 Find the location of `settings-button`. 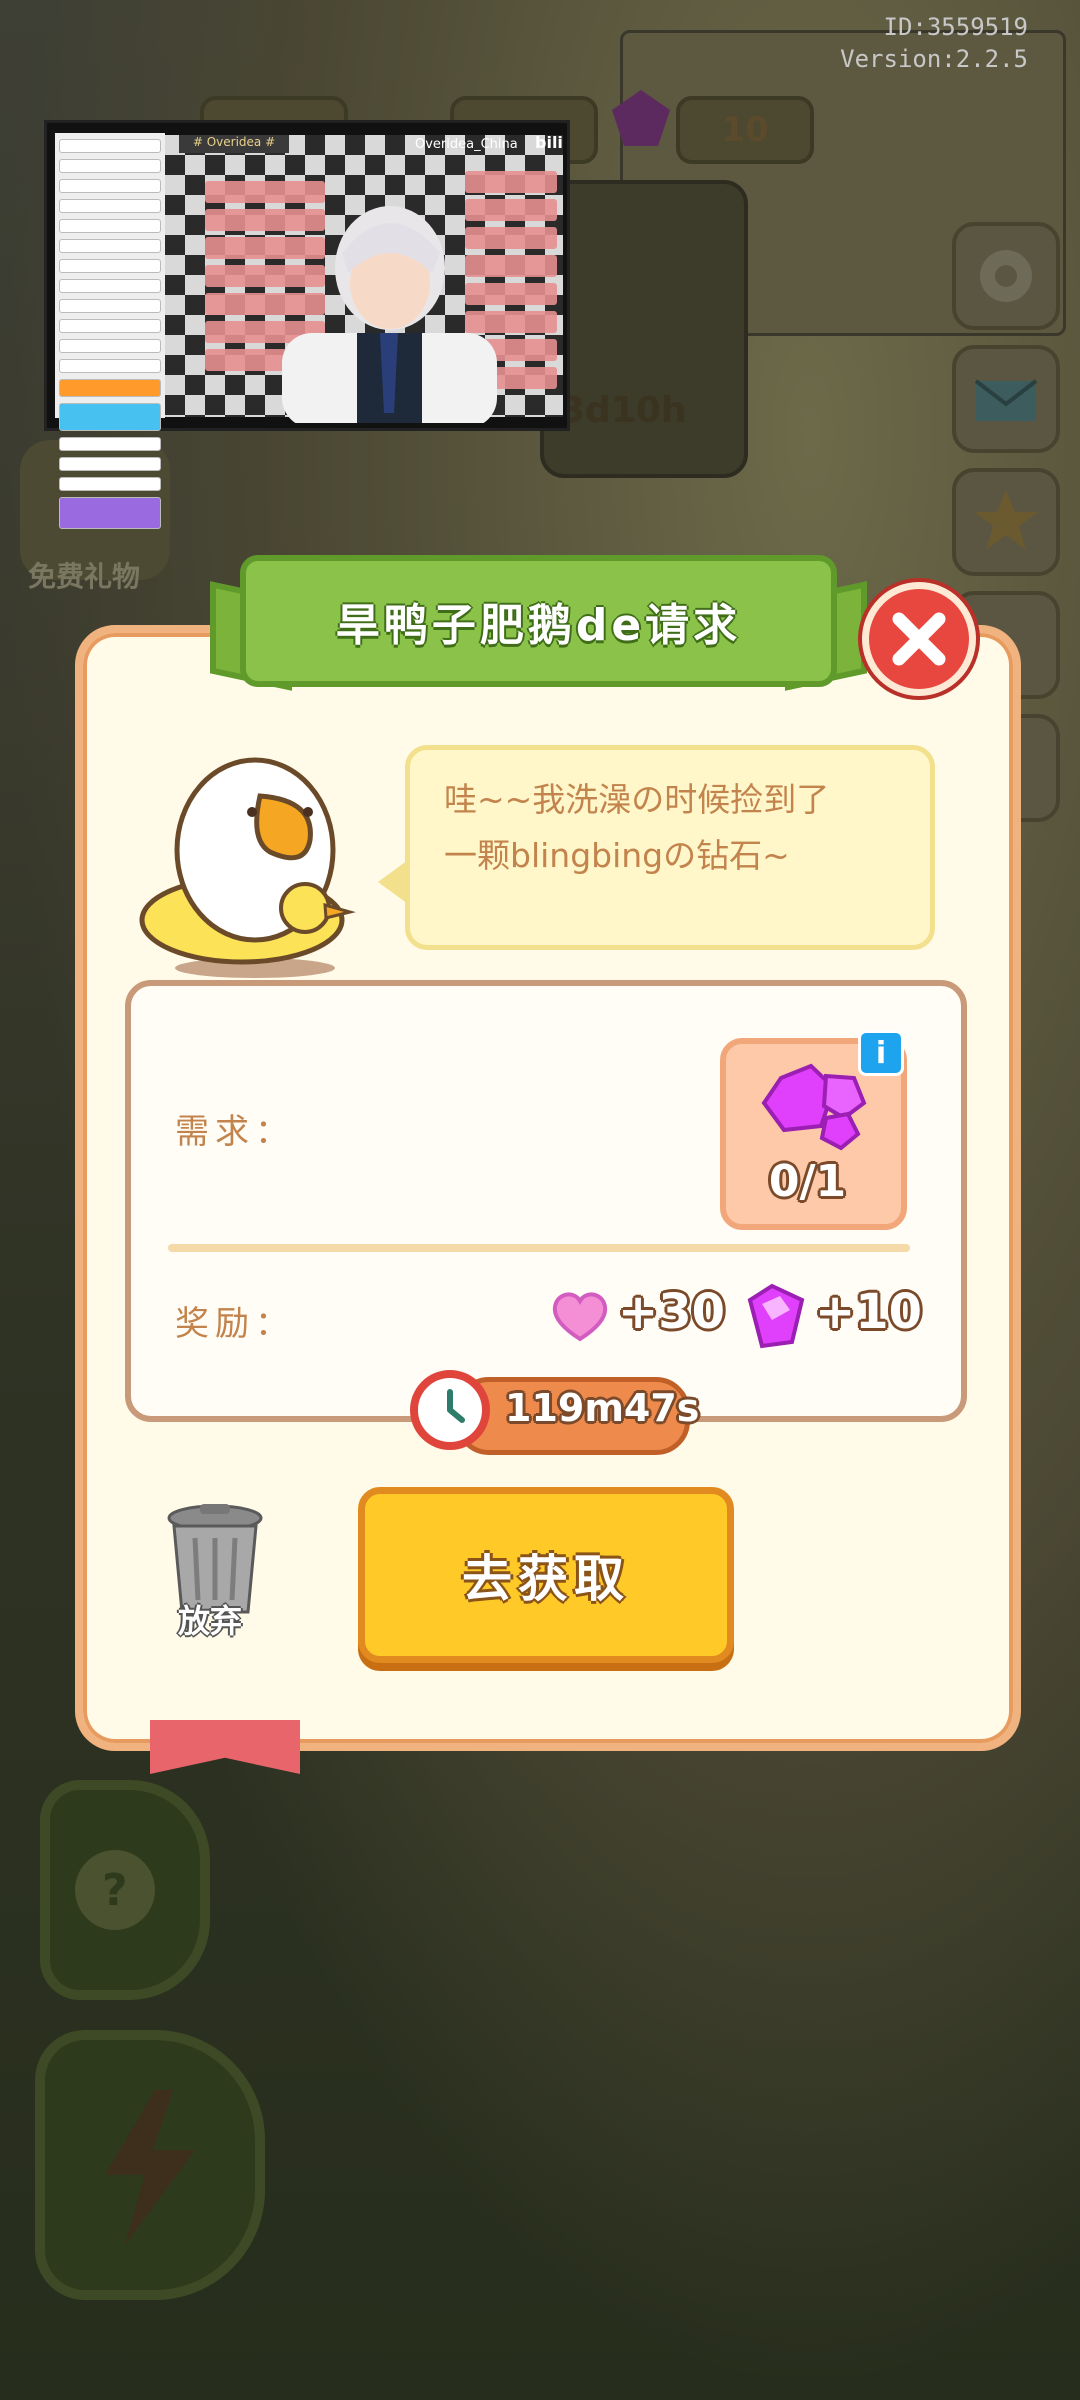

settings-button is located at coordinates (1006, 276).